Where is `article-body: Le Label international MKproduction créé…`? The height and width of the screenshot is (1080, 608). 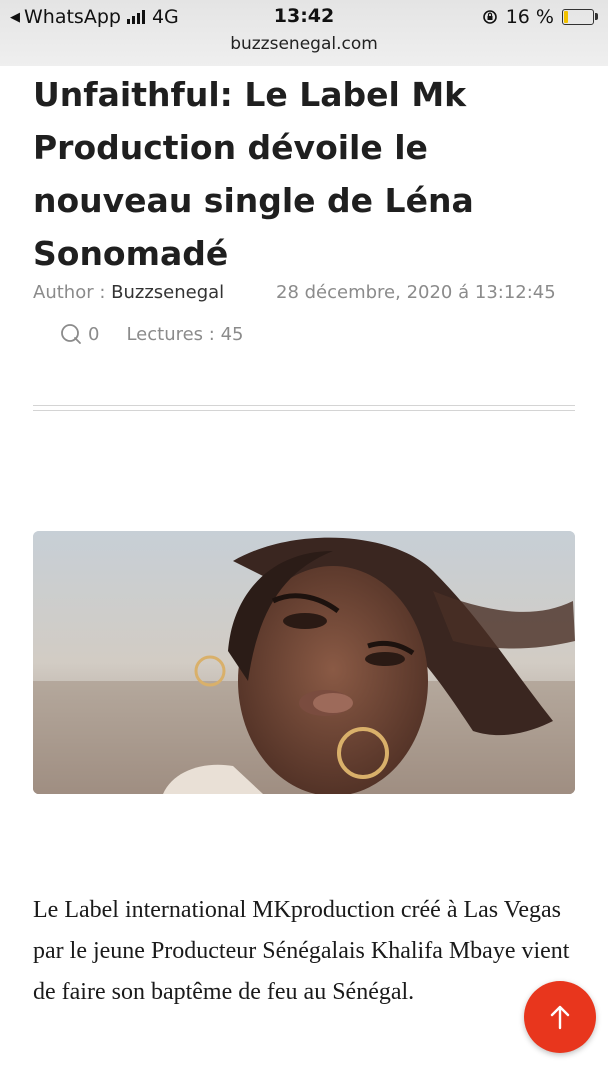 article-body: Le Label international MKproduction créé… is located at coordinates (301, 951).